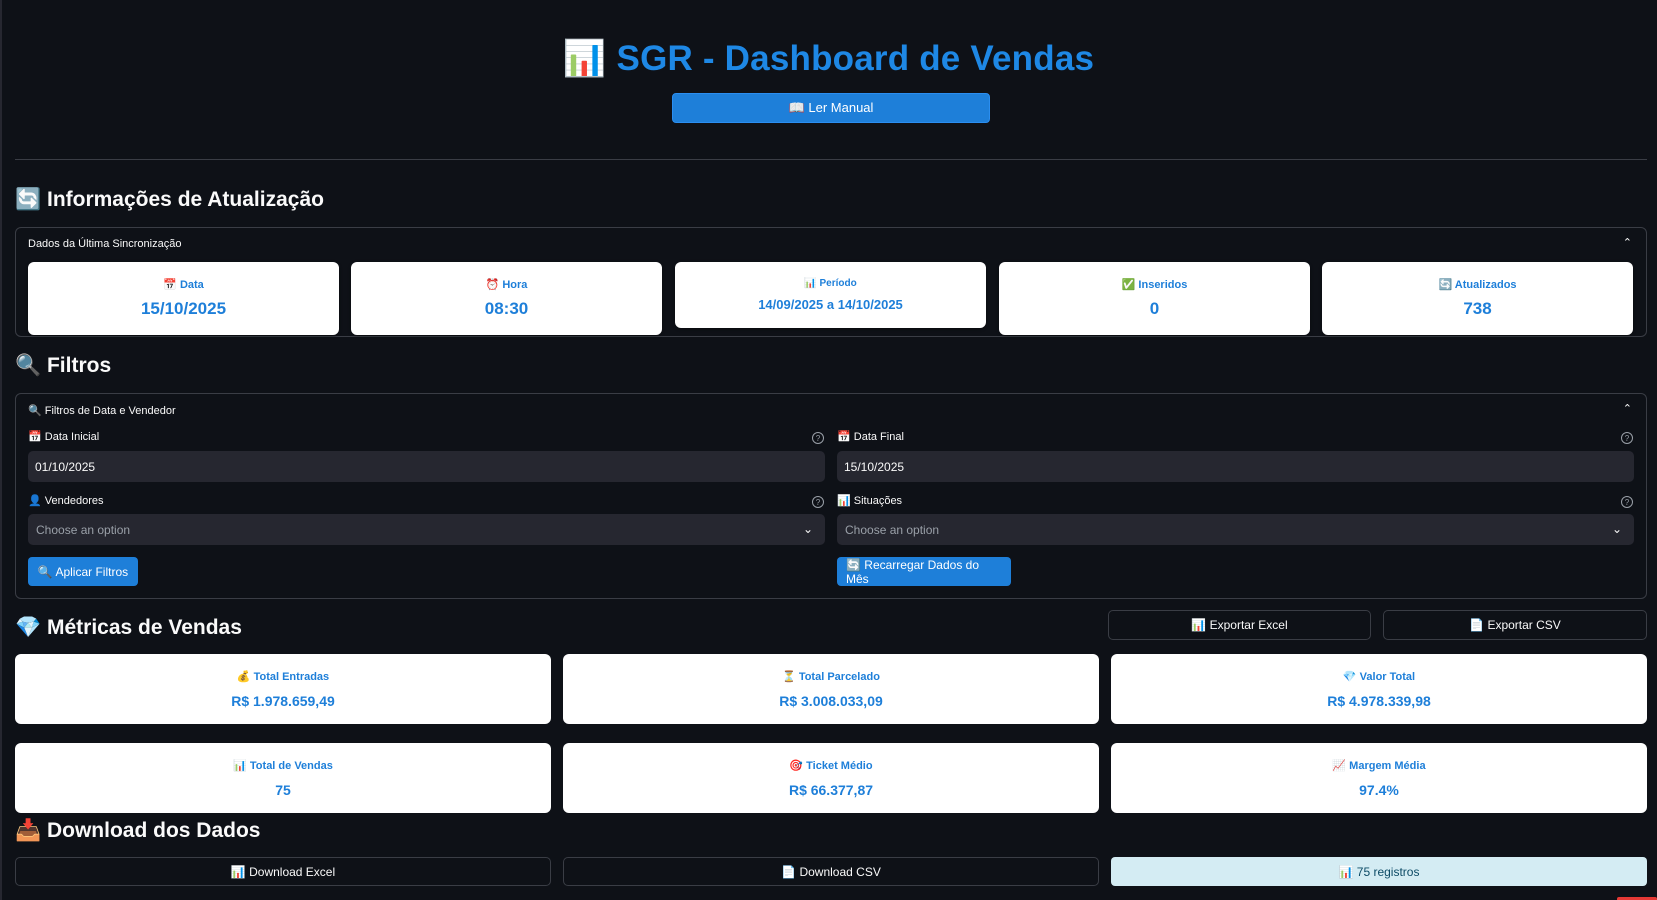 Image resolution: width=1657 pixels, height=900 pixels. I want to click on metric-total-installments: ⏳ Total Parcelado R$ 3.008.033,09, so click(831, 689).